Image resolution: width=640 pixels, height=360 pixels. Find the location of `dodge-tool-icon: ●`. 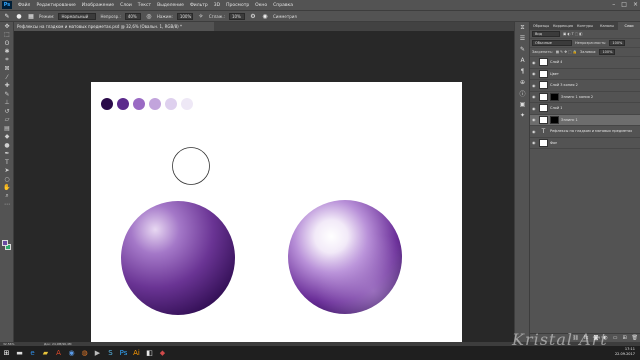

dodge-tool-icon: ● is located at coordinates (7, 145).